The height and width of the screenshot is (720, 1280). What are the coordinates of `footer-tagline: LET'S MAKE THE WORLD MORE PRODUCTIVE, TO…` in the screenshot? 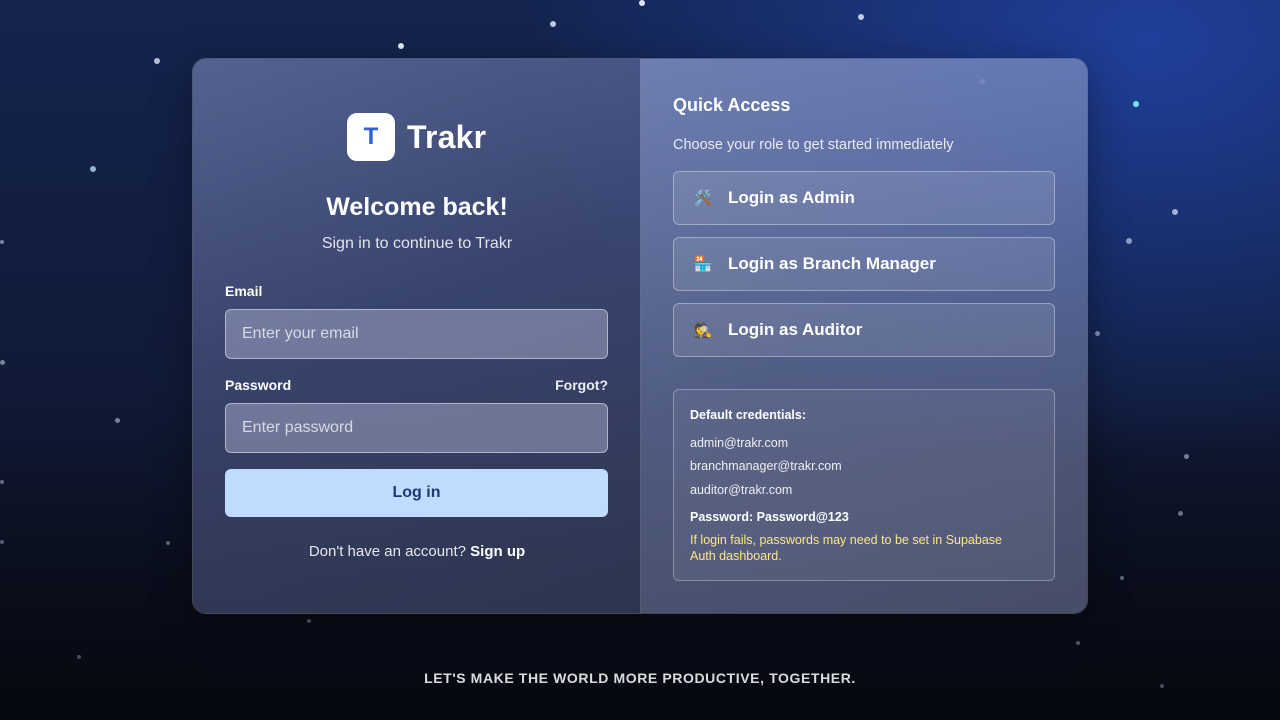 It's located at (640, 678).